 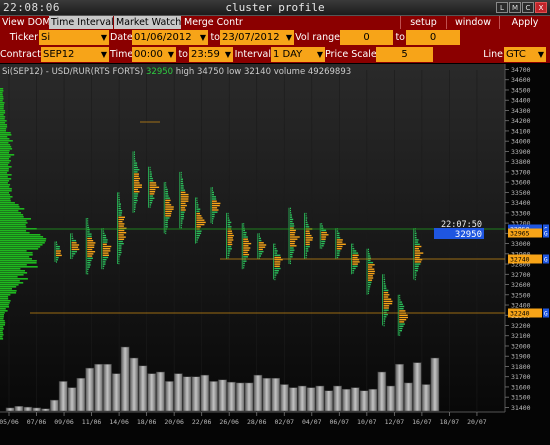 I want to click on contract-select: SEP12 ▼, so click(x=75, y=54).